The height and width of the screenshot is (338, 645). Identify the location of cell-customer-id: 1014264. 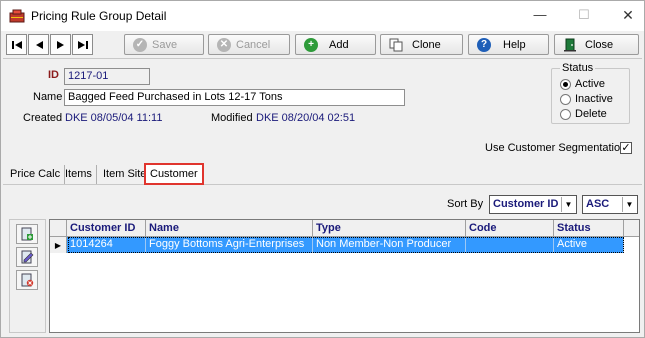
(106, 245).